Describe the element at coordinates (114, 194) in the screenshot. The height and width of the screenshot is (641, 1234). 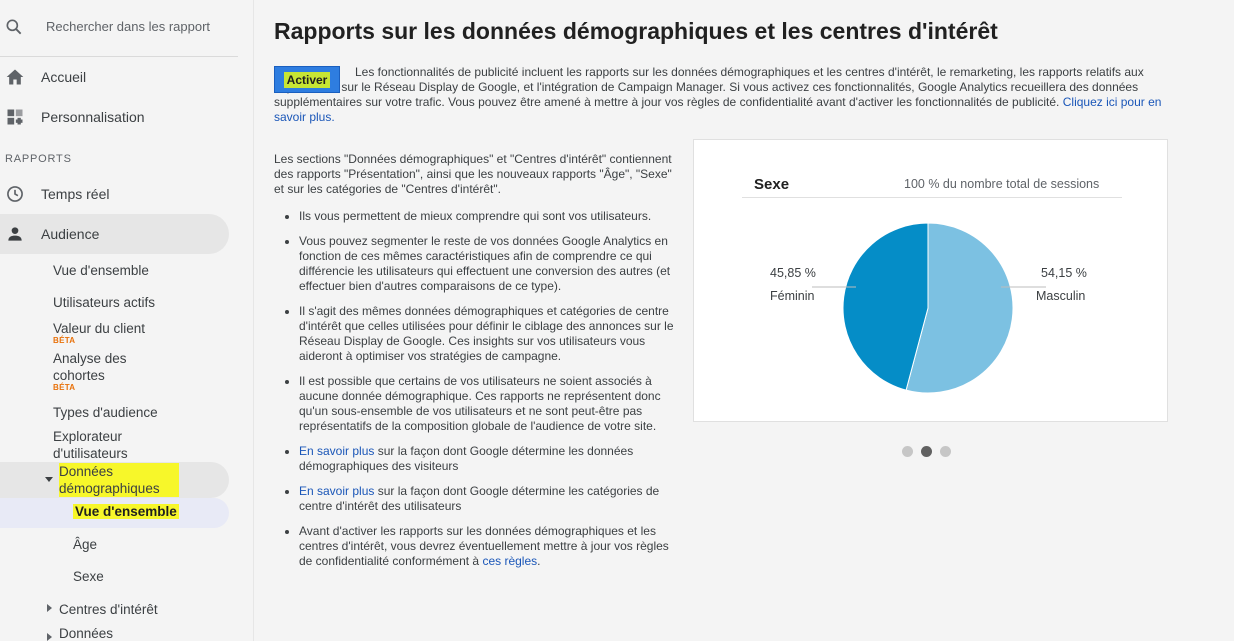
I see `sidebar-item-realtime: Temps réel` at that location.